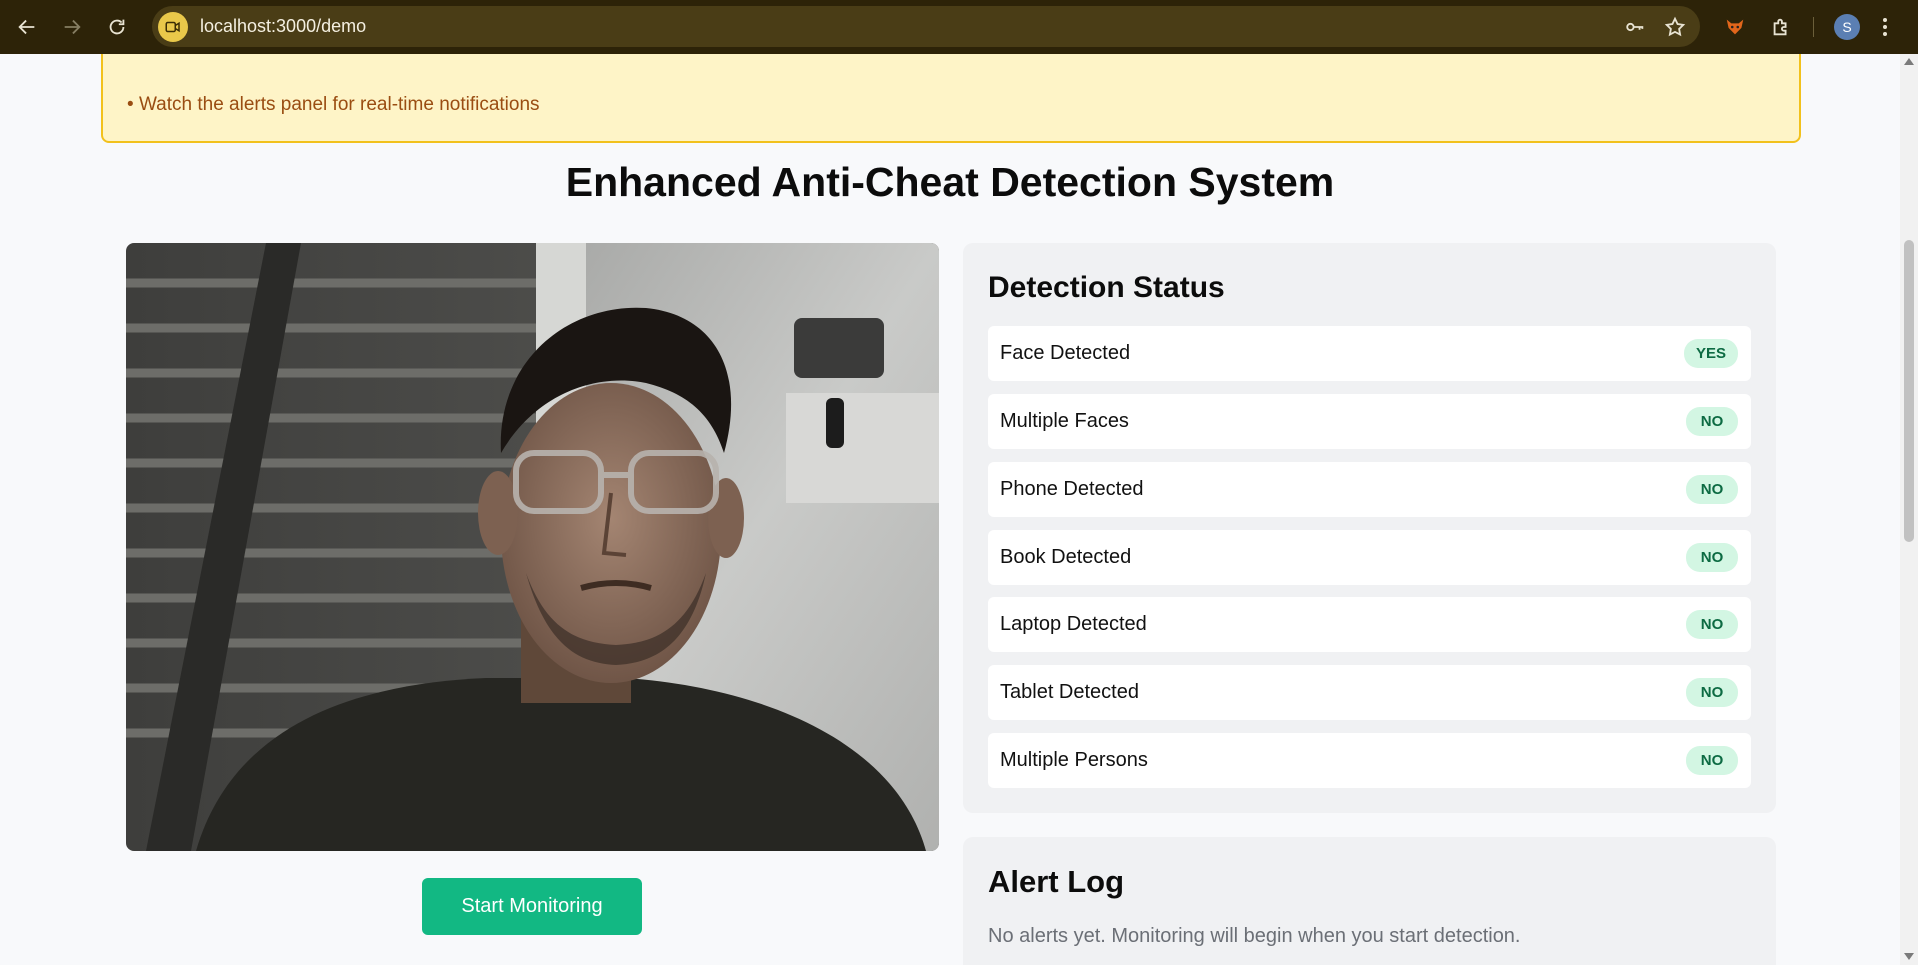  Describe the element at coordinates (1072, 489) in the screenshot. I see `status-label: Phone Detected` at that location.